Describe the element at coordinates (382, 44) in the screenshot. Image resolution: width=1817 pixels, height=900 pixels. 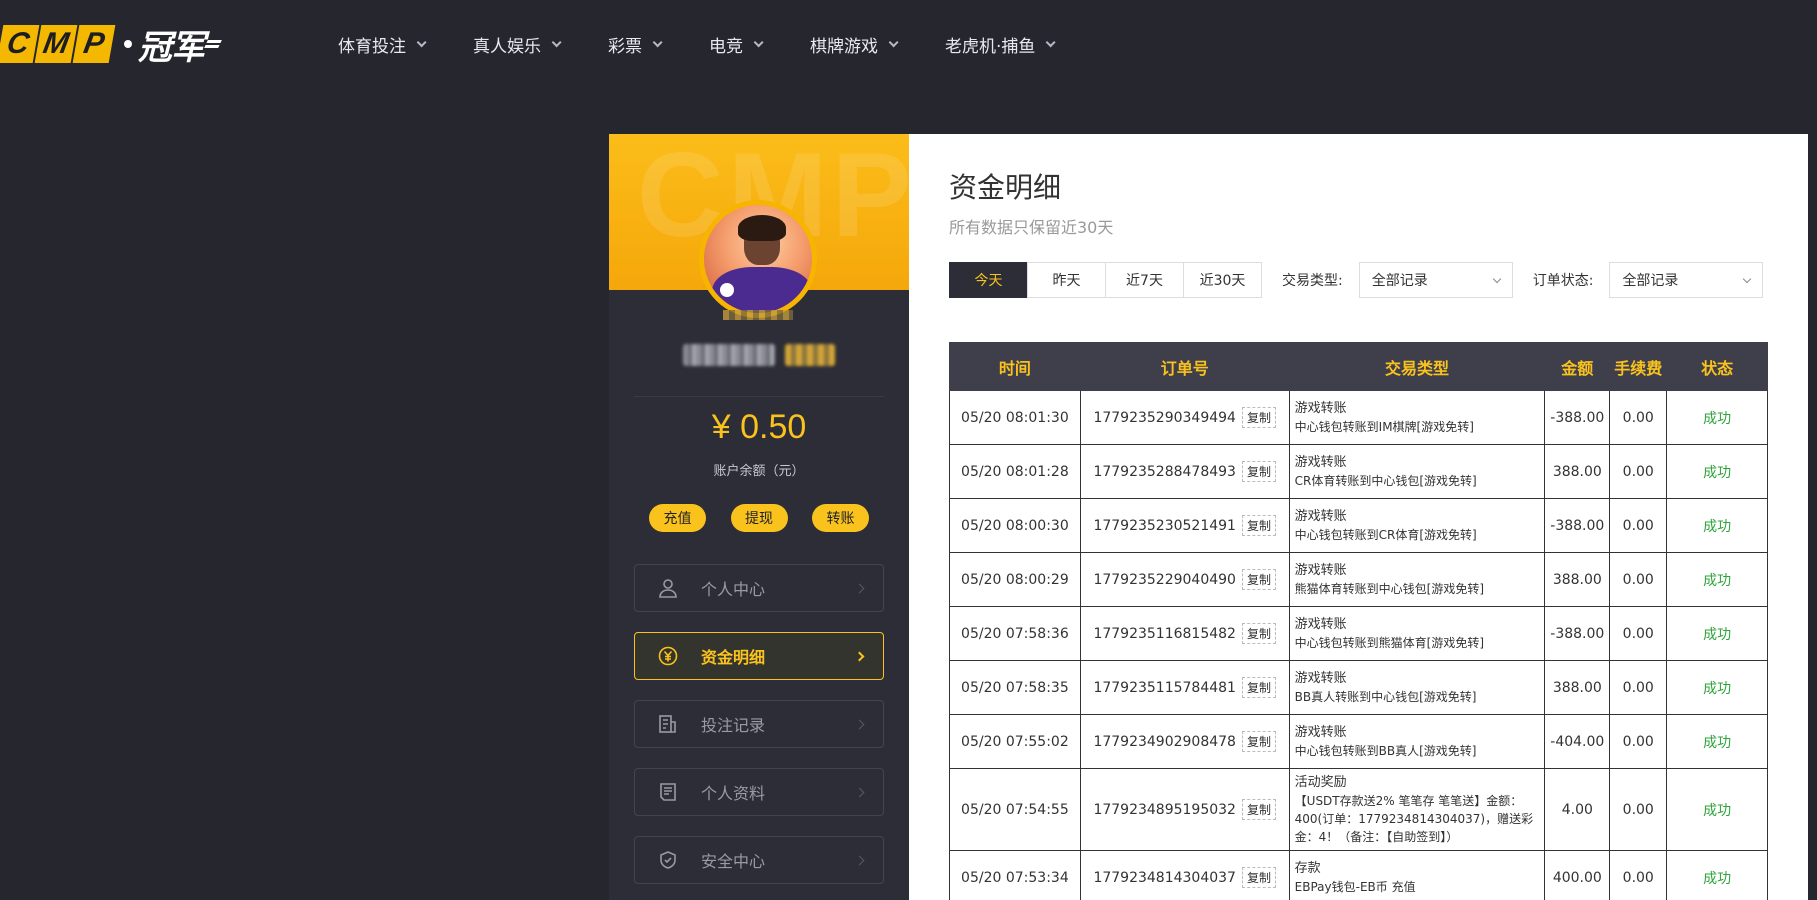
I see `nav-sports: 体育投注` at that location.